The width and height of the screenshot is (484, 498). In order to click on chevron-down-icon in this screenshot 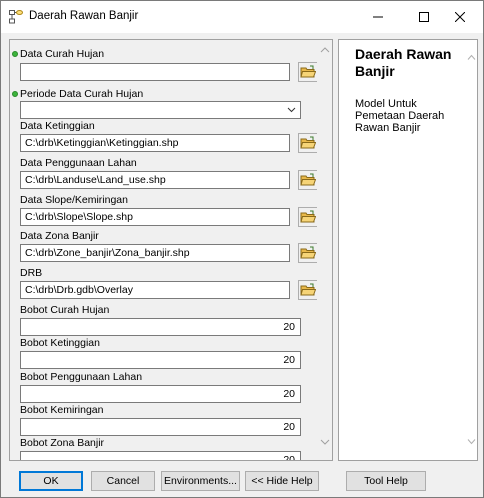, I will do `click(291, 110)`.